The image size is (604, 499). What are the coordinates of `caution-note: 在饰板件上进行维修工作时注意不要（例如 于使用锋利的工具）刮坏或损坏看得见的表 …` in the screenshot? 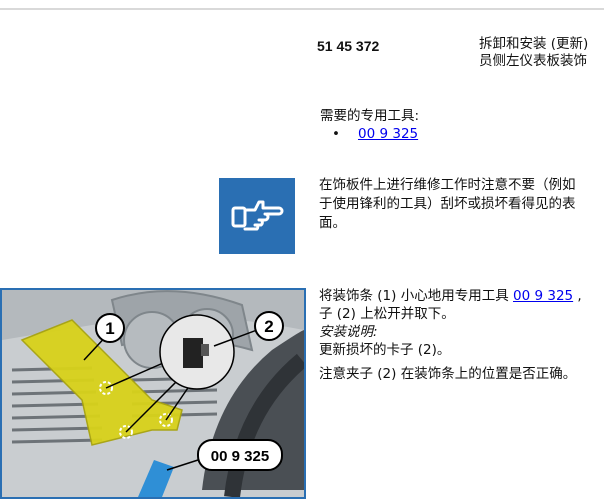 It's located at (461, 204).